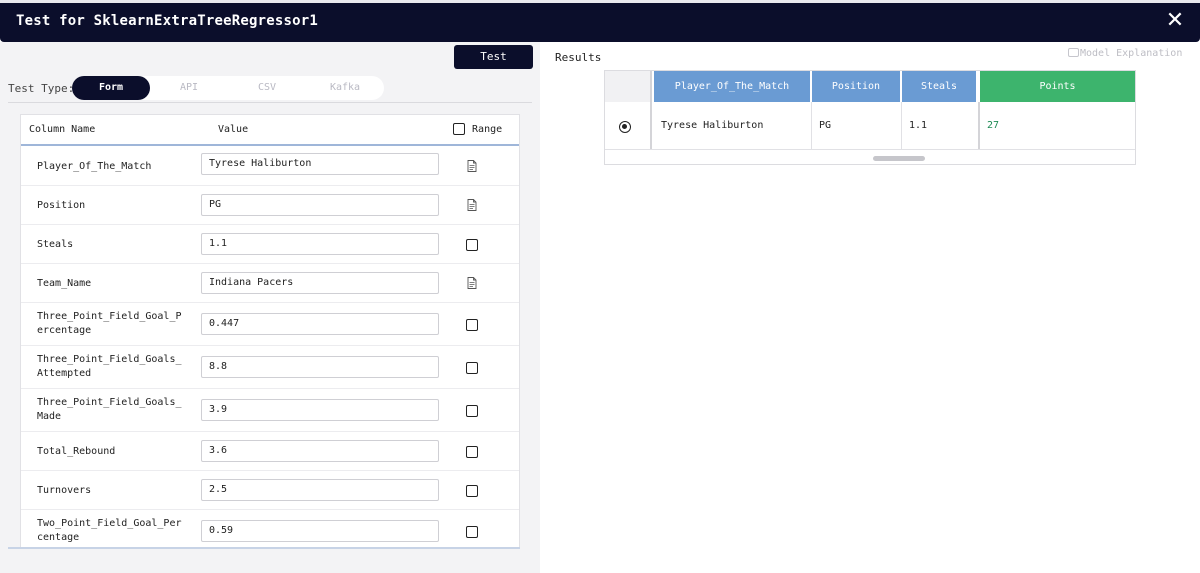  Describe the element at coordinates (320, 324) in the screenshot. I see `value-input: 0.447` at that location.